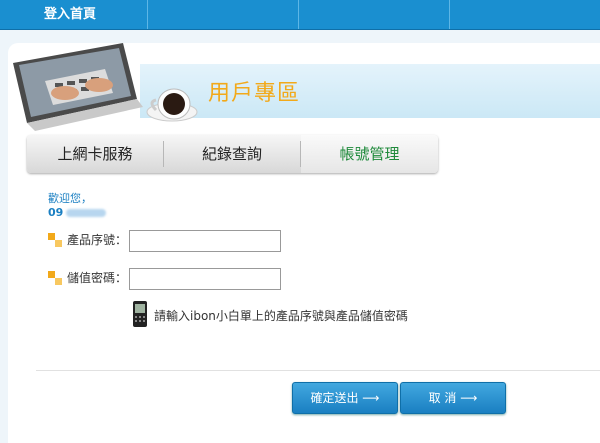  Describe the element at coordinates (453, 398) in the screenshot. I see `cancel-button: 取 消 ⟶` at that location.